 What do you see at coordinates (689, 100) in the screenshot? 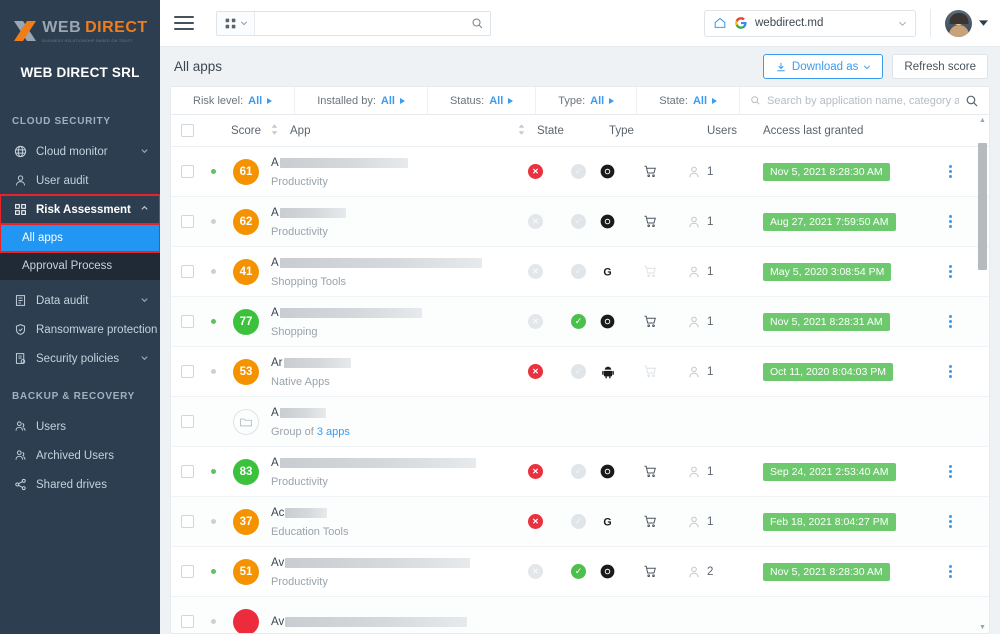
I see `filter-state: State: All` at bounding box center [689, 100].